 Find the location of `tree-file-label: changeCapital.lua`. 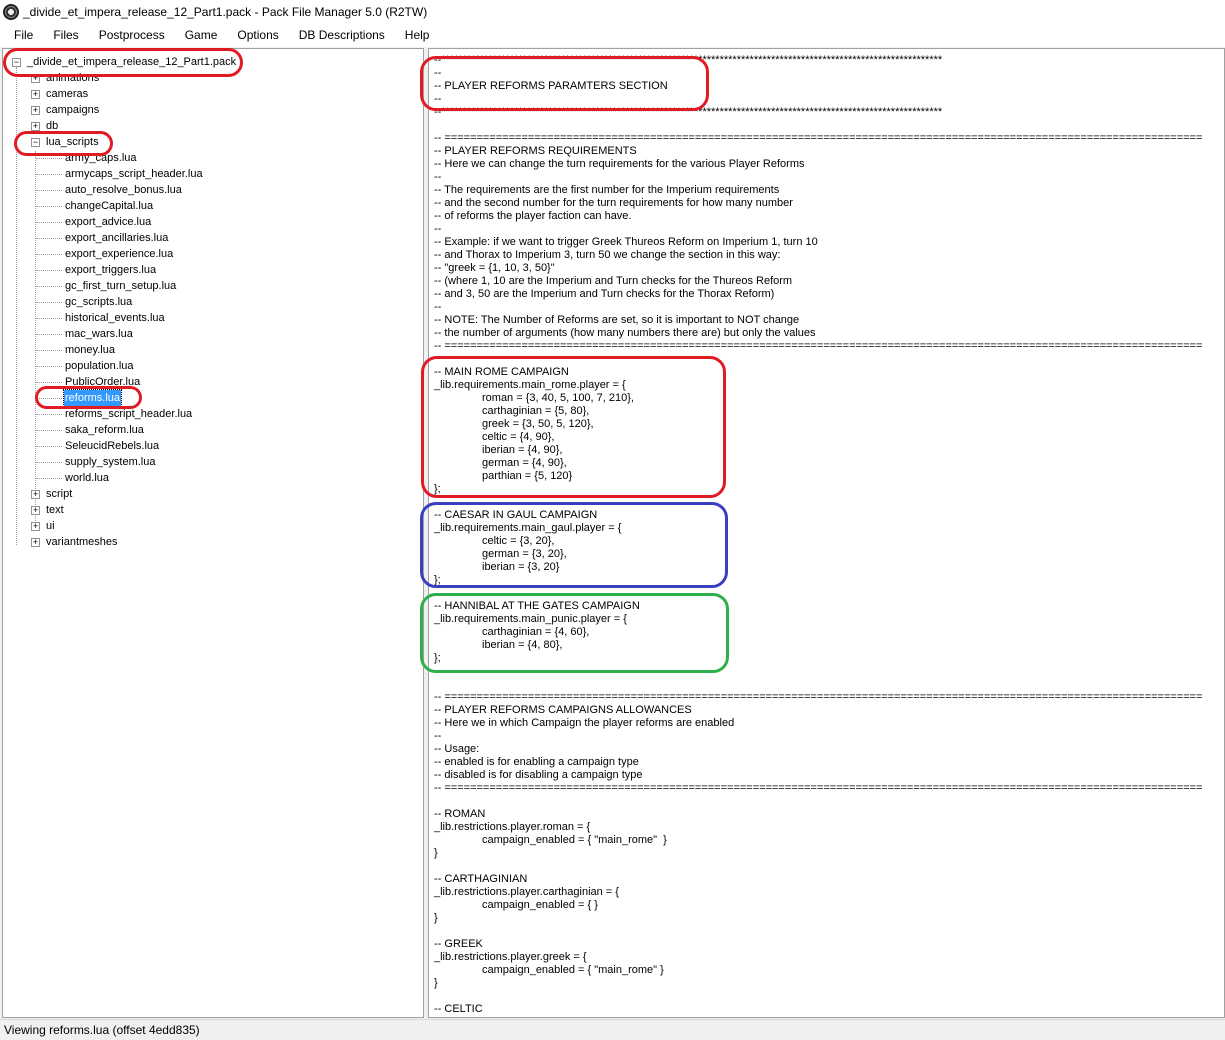

tree-file-label: changeCapital.lua is located at coordinates (109, 206).